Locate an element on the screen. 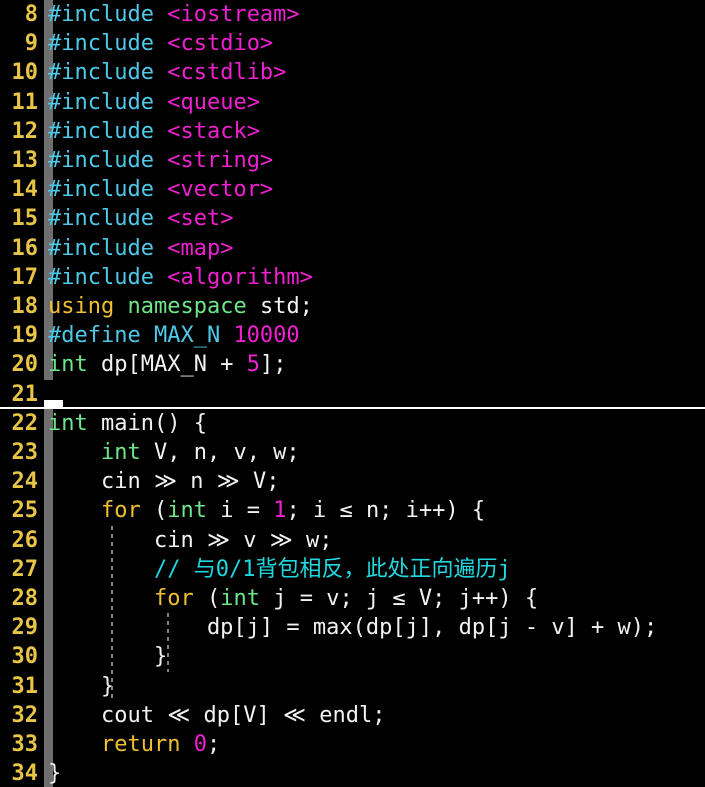  line-text: #include <stack> is located at coordinates (154, 131).